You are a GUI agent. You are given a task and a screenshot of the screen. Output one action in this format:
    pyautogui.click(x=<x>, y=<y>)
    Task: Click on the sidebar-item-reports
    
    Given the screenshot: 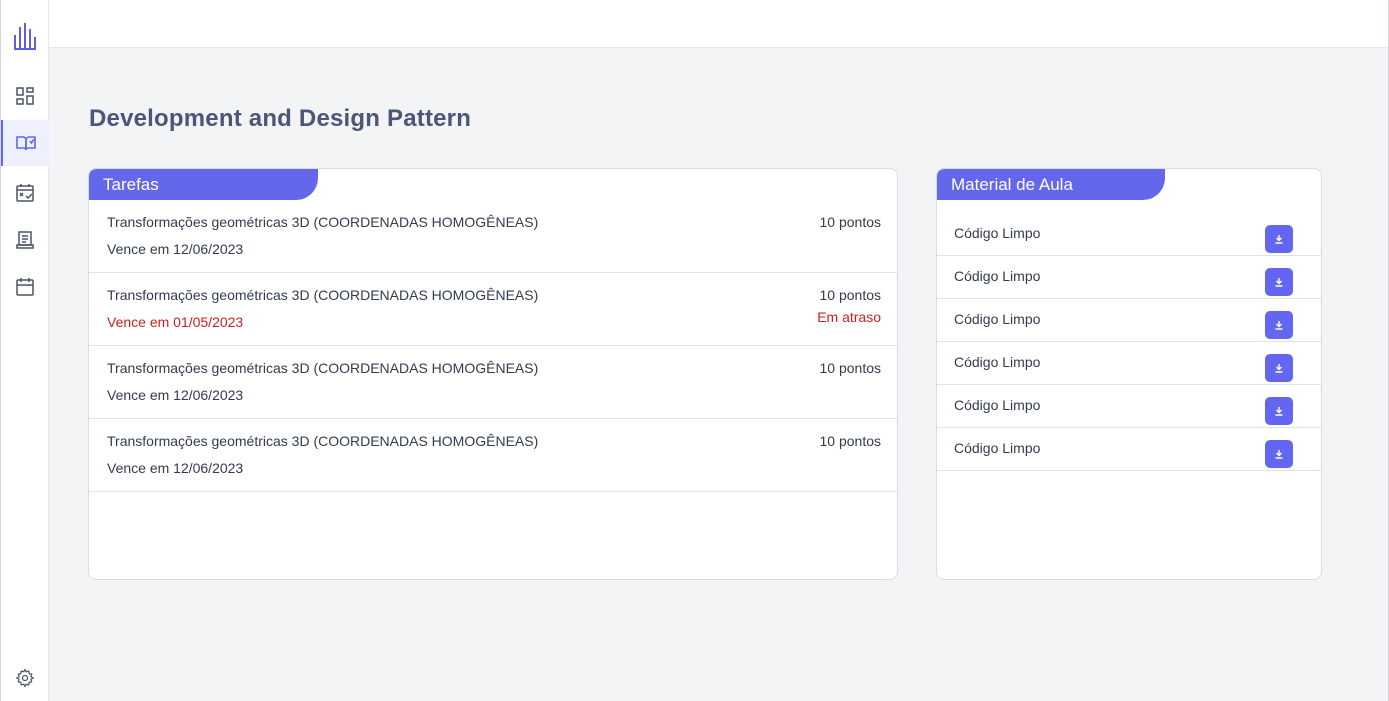 What is the action you would take?
    pyautogui.click(x=25, y=240)
    